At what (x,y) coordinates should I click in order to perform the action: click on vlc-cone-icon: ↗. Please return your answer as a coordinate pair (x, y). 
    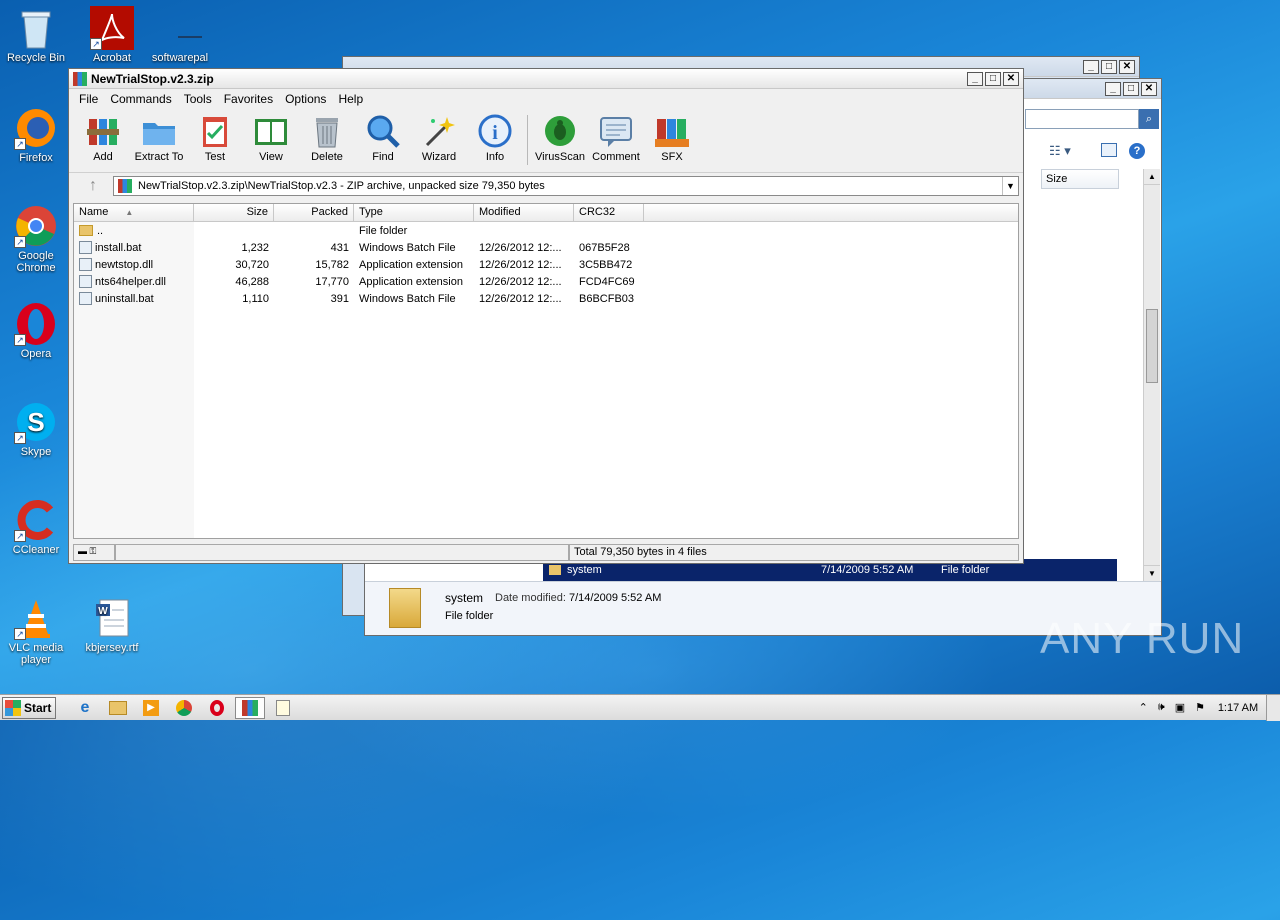
    Looking at the image, I should click on (36, 618).